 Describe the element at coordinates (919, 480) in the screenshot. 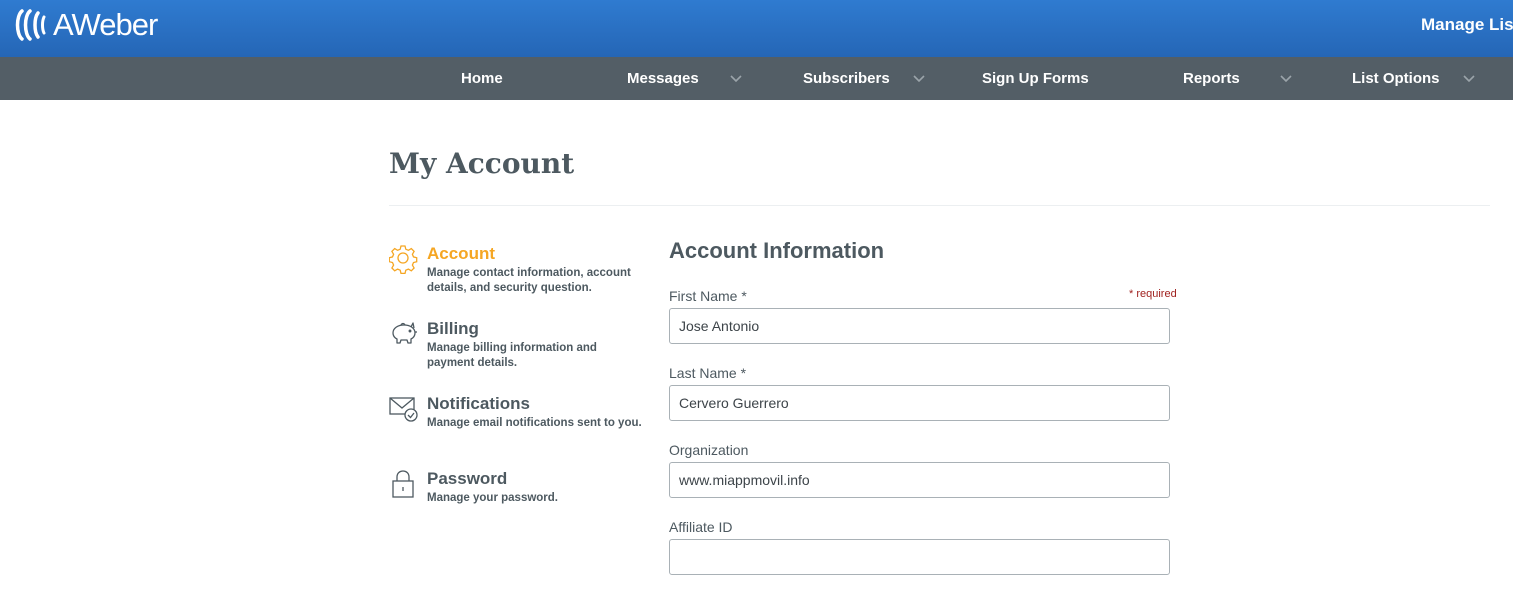

I see `organization-field` at that location.